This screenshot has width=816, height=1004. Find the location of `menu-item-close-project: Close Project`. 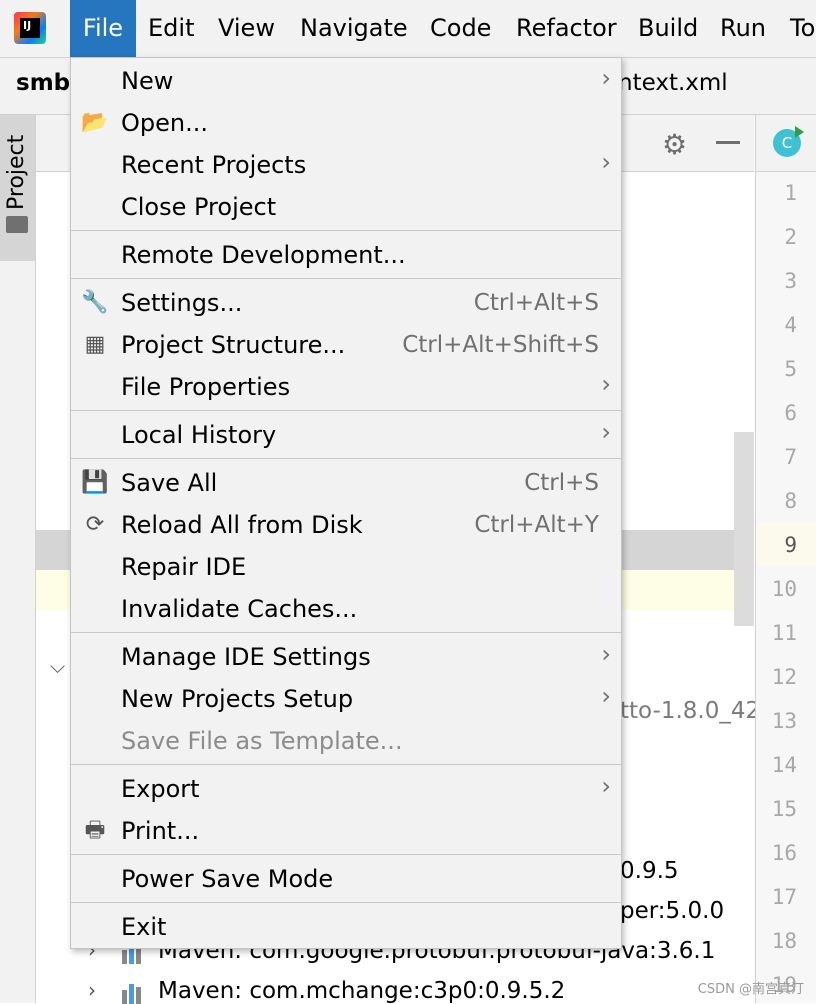

menu-item-close-project: Close Project is located at coordinates (346, 207).